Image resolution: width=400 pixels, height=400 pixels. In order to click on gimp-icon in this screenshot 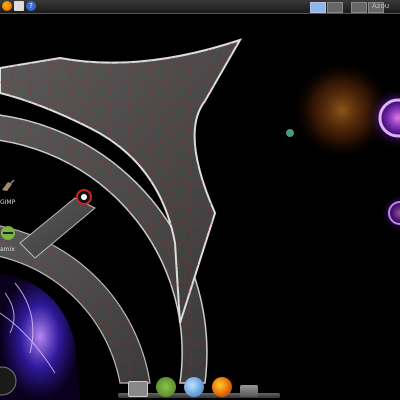, I will do `click(8, 185)`.